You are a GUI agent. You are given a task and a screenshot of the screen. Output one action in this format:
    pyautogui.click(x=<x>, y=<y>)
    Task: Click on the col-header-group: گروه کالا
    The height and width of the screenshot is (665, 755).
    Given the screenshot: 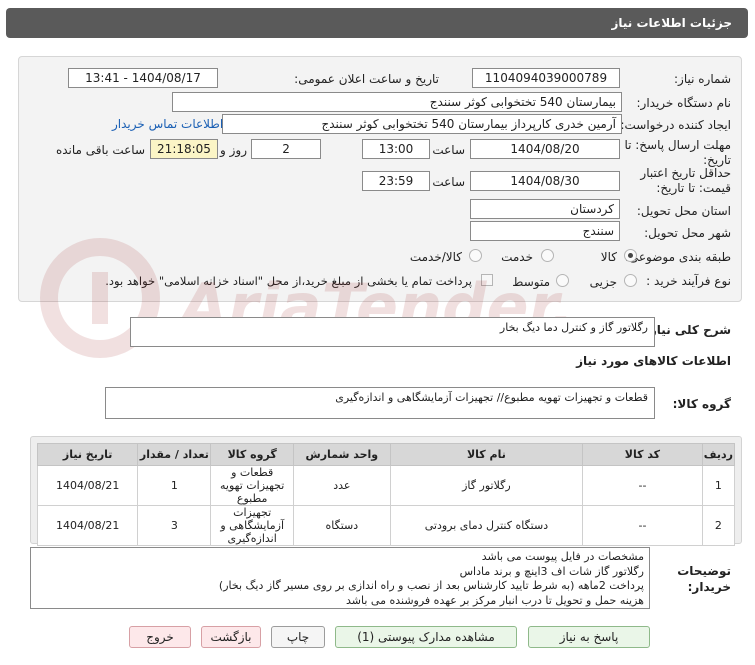 What is the action you would take?
    pyautogui.click(x=252, y=454)
    